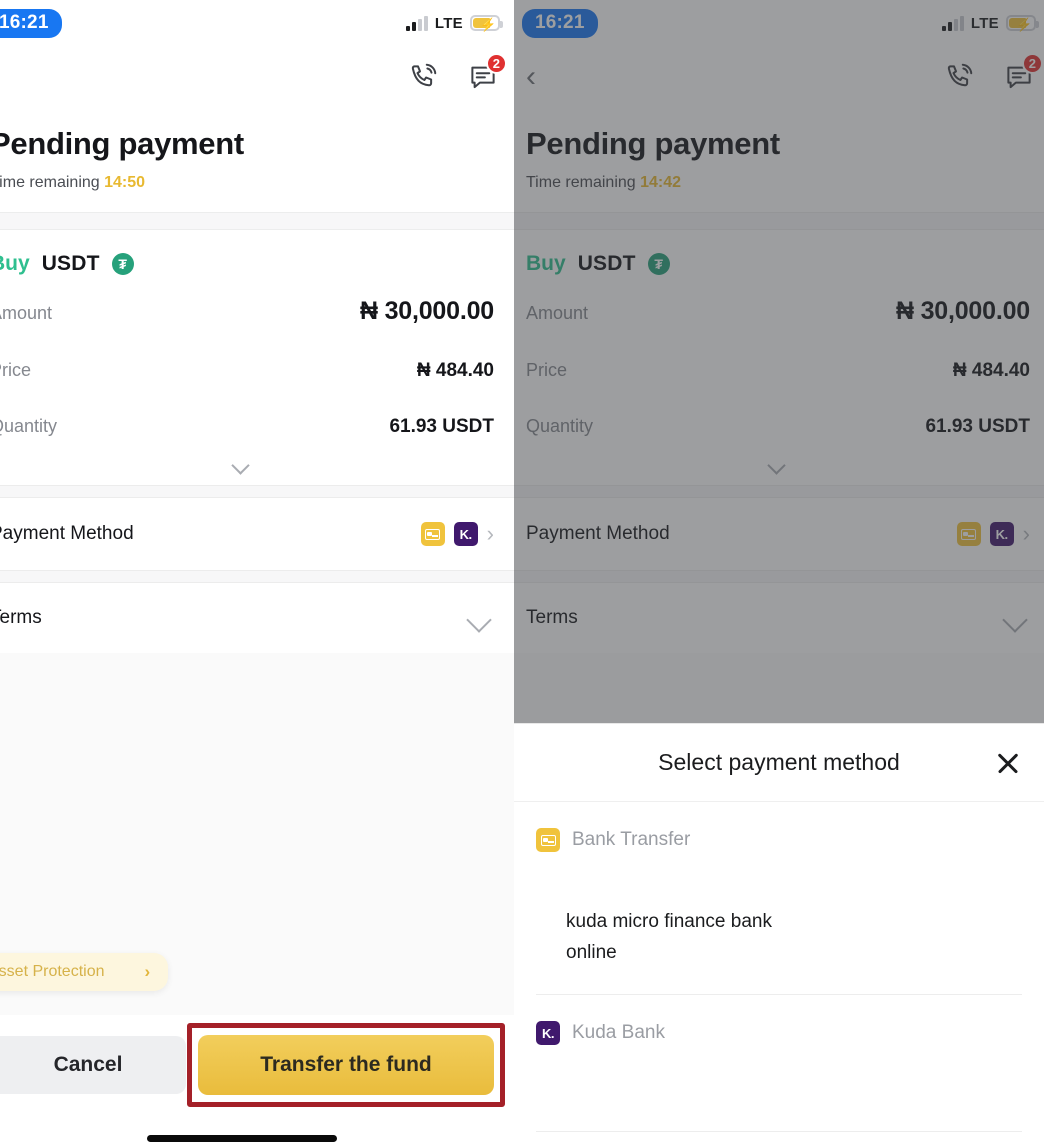  What do you see at coordinates (261, 972) in the screenshot?
I see `asset-protection-area: Asset Protection ›` at bounding box center [261, 972].